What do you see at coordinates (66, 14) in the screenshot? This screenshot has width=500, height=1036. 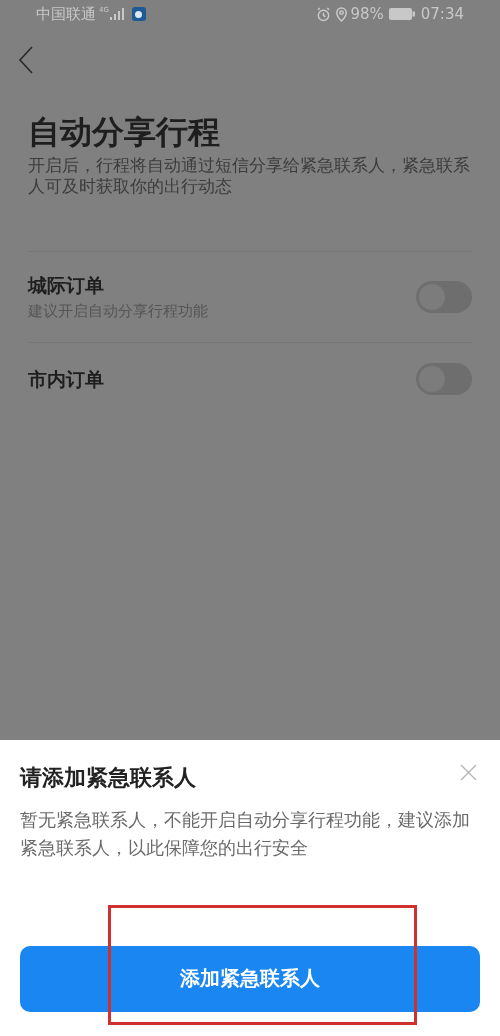 I see `carrier-name: 中国联通` at bounding box center [66, 14].